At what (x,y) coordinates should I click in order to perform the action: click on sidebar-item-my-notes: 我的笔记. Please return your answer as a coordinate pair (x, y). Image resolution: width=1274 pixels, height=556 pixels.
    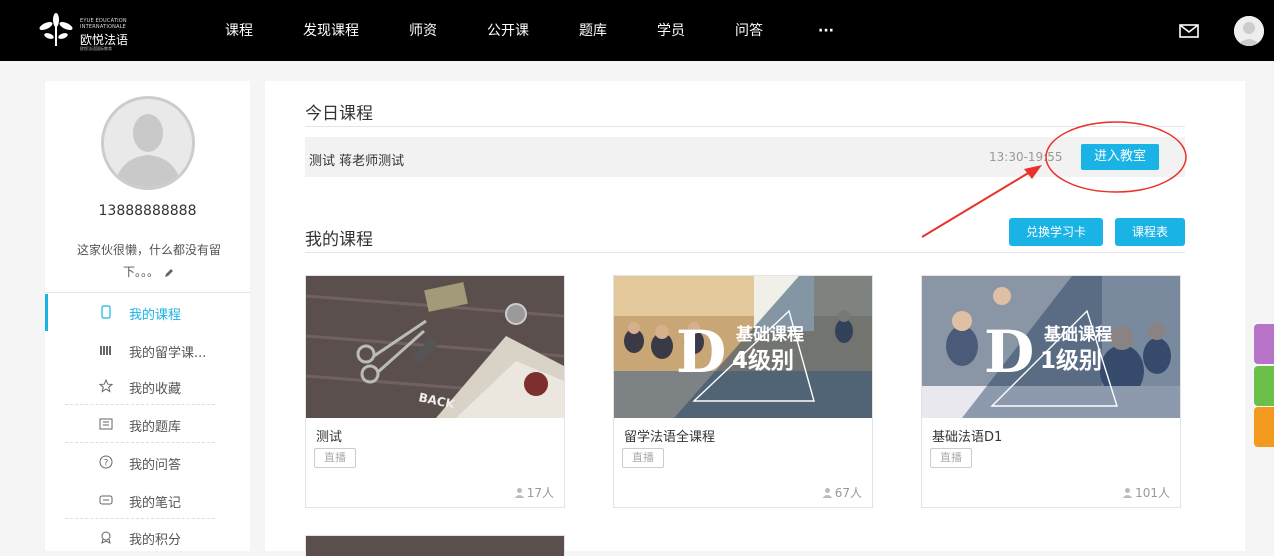
    Looking at the image, I should click on (147, 500).